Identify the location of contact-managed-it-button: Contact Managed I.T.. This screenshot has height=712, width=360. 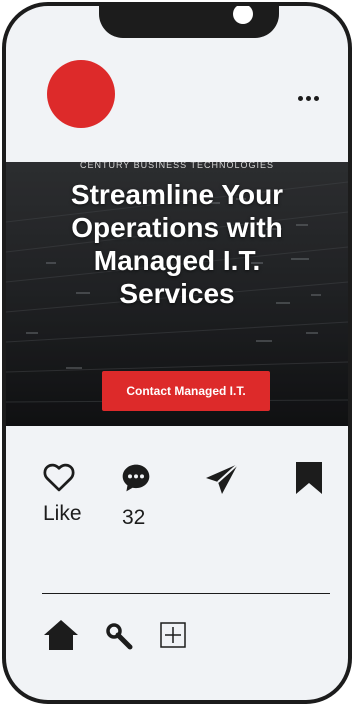
(186, 391).